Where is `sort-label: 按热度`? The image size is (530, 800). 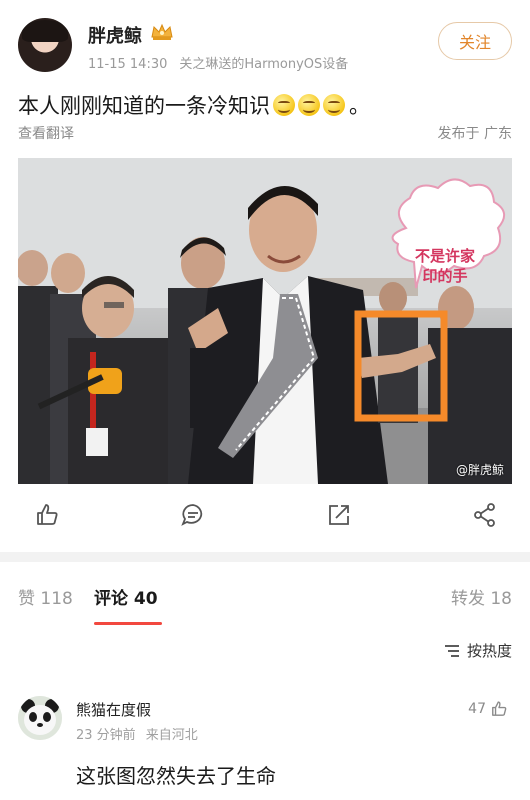
sort-label: 按热度 is located at coordinates (489, 651).